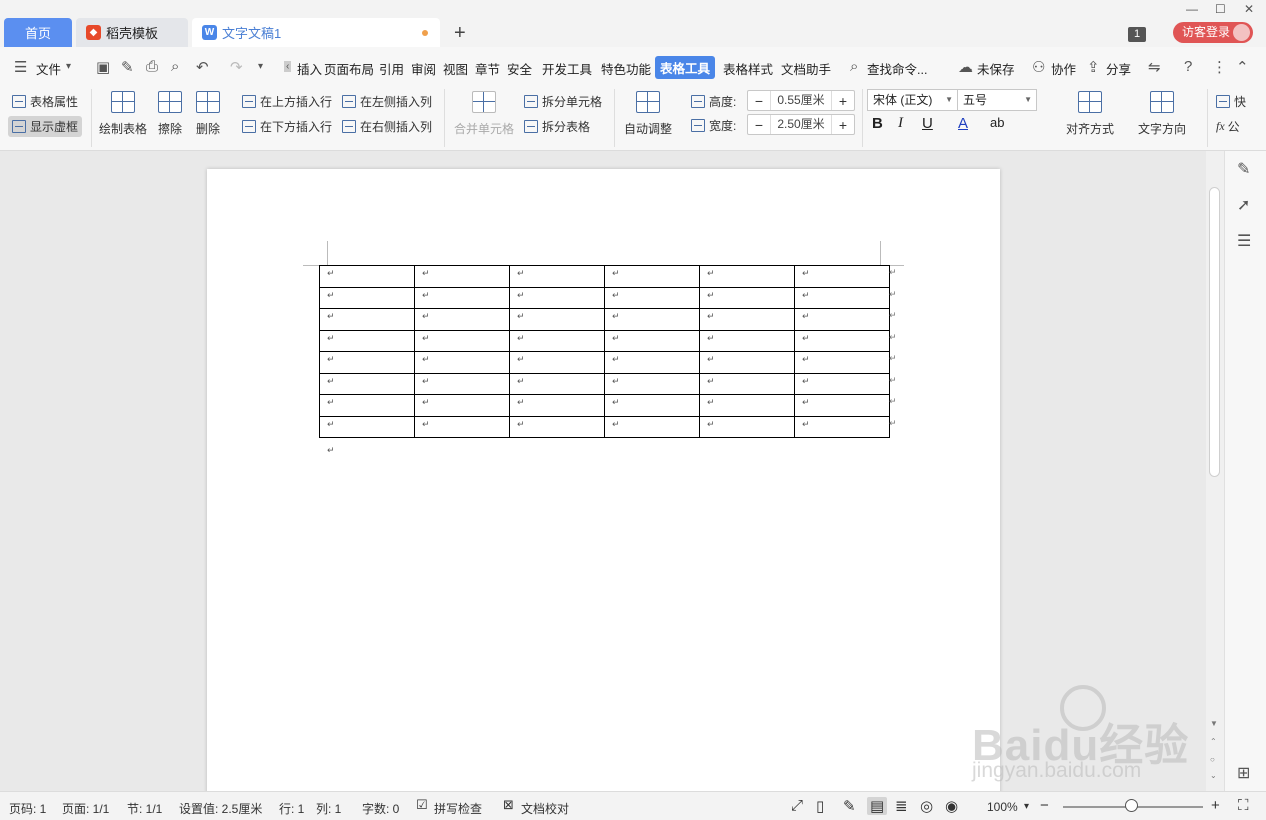 Image resolution: width=1266 pixels, height=820 pixels. What do you see at coordinates (460, 33) in the screenshot?
I see `new-tab-button: +` at bounding box center [460, 33].